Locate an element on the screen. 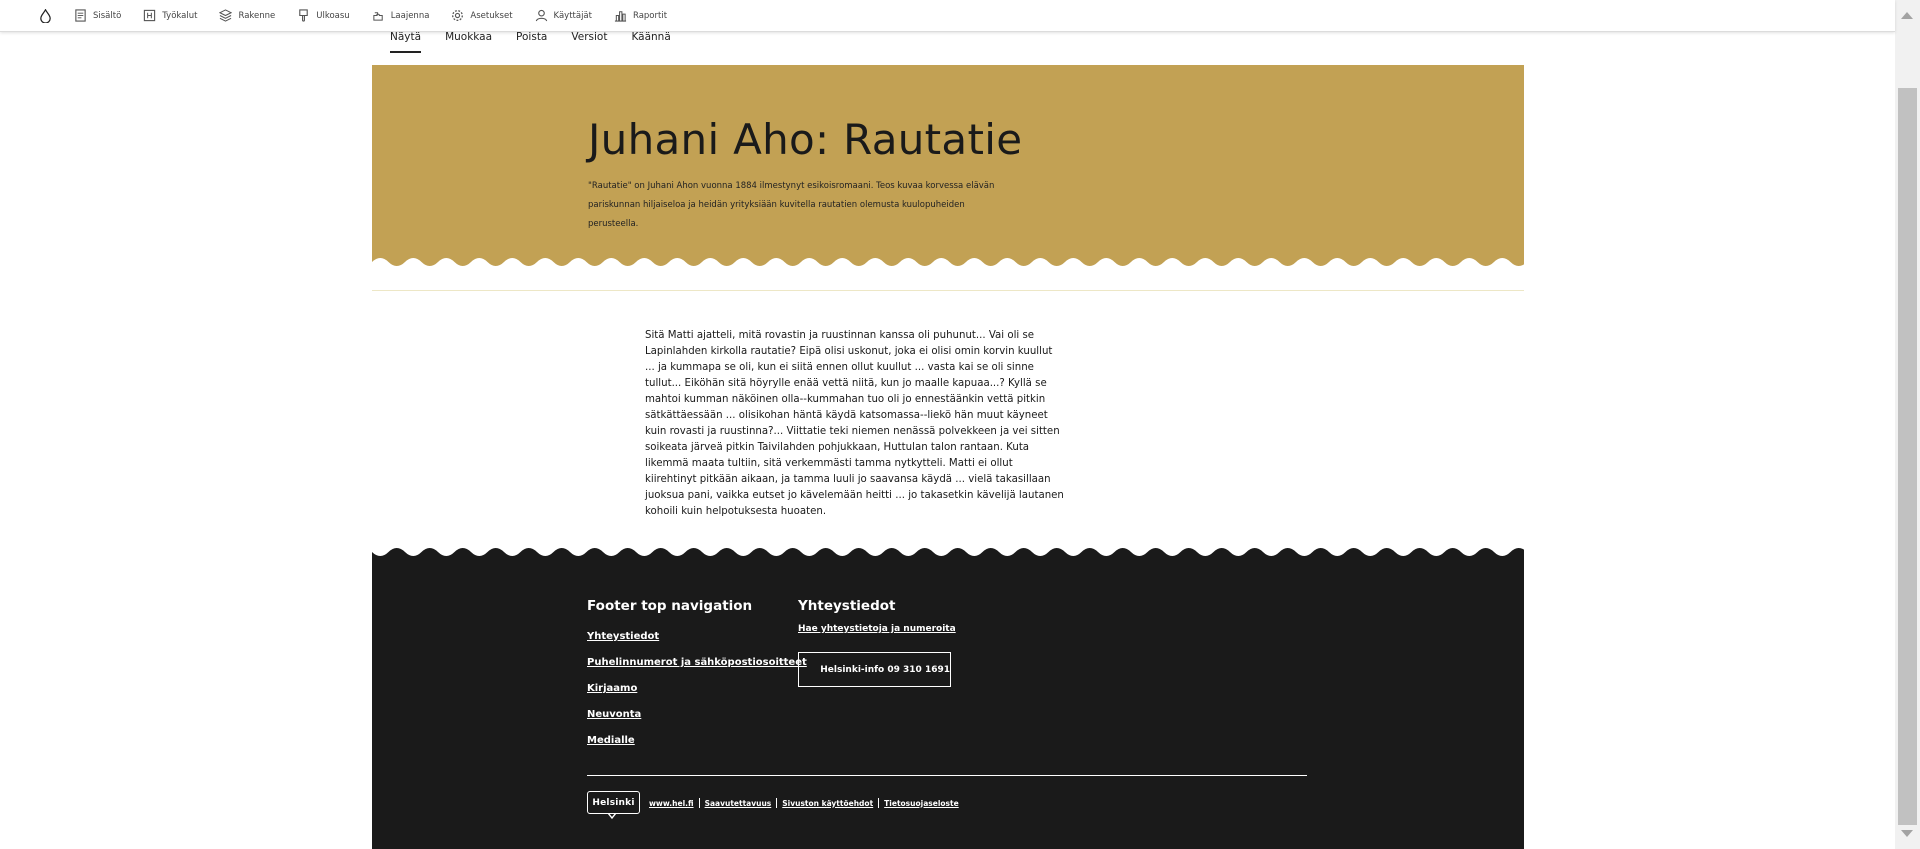 The height and width of the screenshot is (849, 1920). footer-link-tietosuoja: Tietosuojaseloste is located at coordinates (921, 803).